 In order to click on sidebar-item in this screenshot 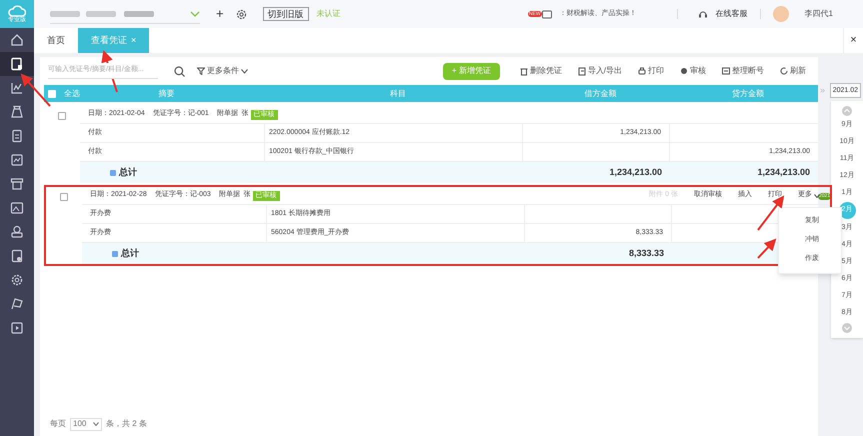, I will do `click(17, 64)`.